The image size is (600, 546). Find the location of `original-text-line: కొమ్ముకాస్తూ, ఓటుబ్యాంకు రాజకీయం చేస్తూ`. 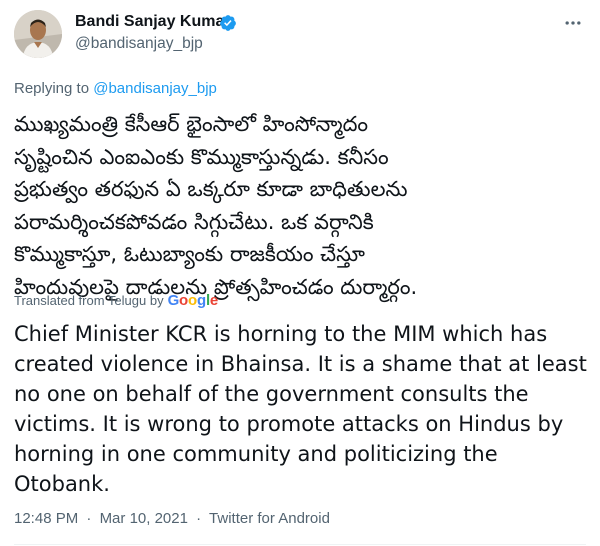

original-text-line: కొమ్ముకాస్తూ, ఓటుబ్యాంకు రాజకీయం చేస్తూ is located at coordinates (189, 254).